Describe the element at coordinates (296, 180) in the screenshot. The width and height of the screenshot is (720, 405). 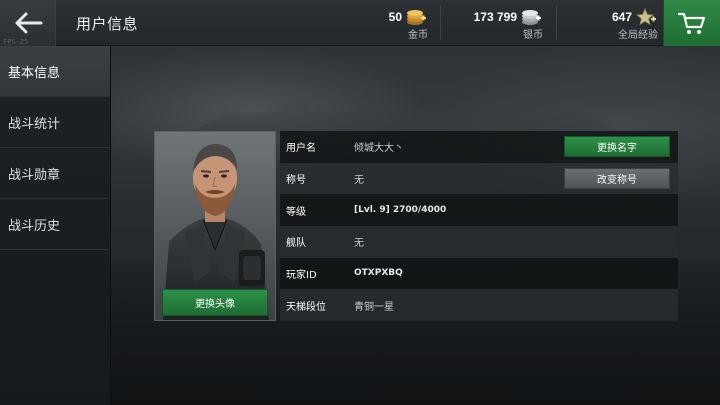
I see `title-label: 称号` at that location.